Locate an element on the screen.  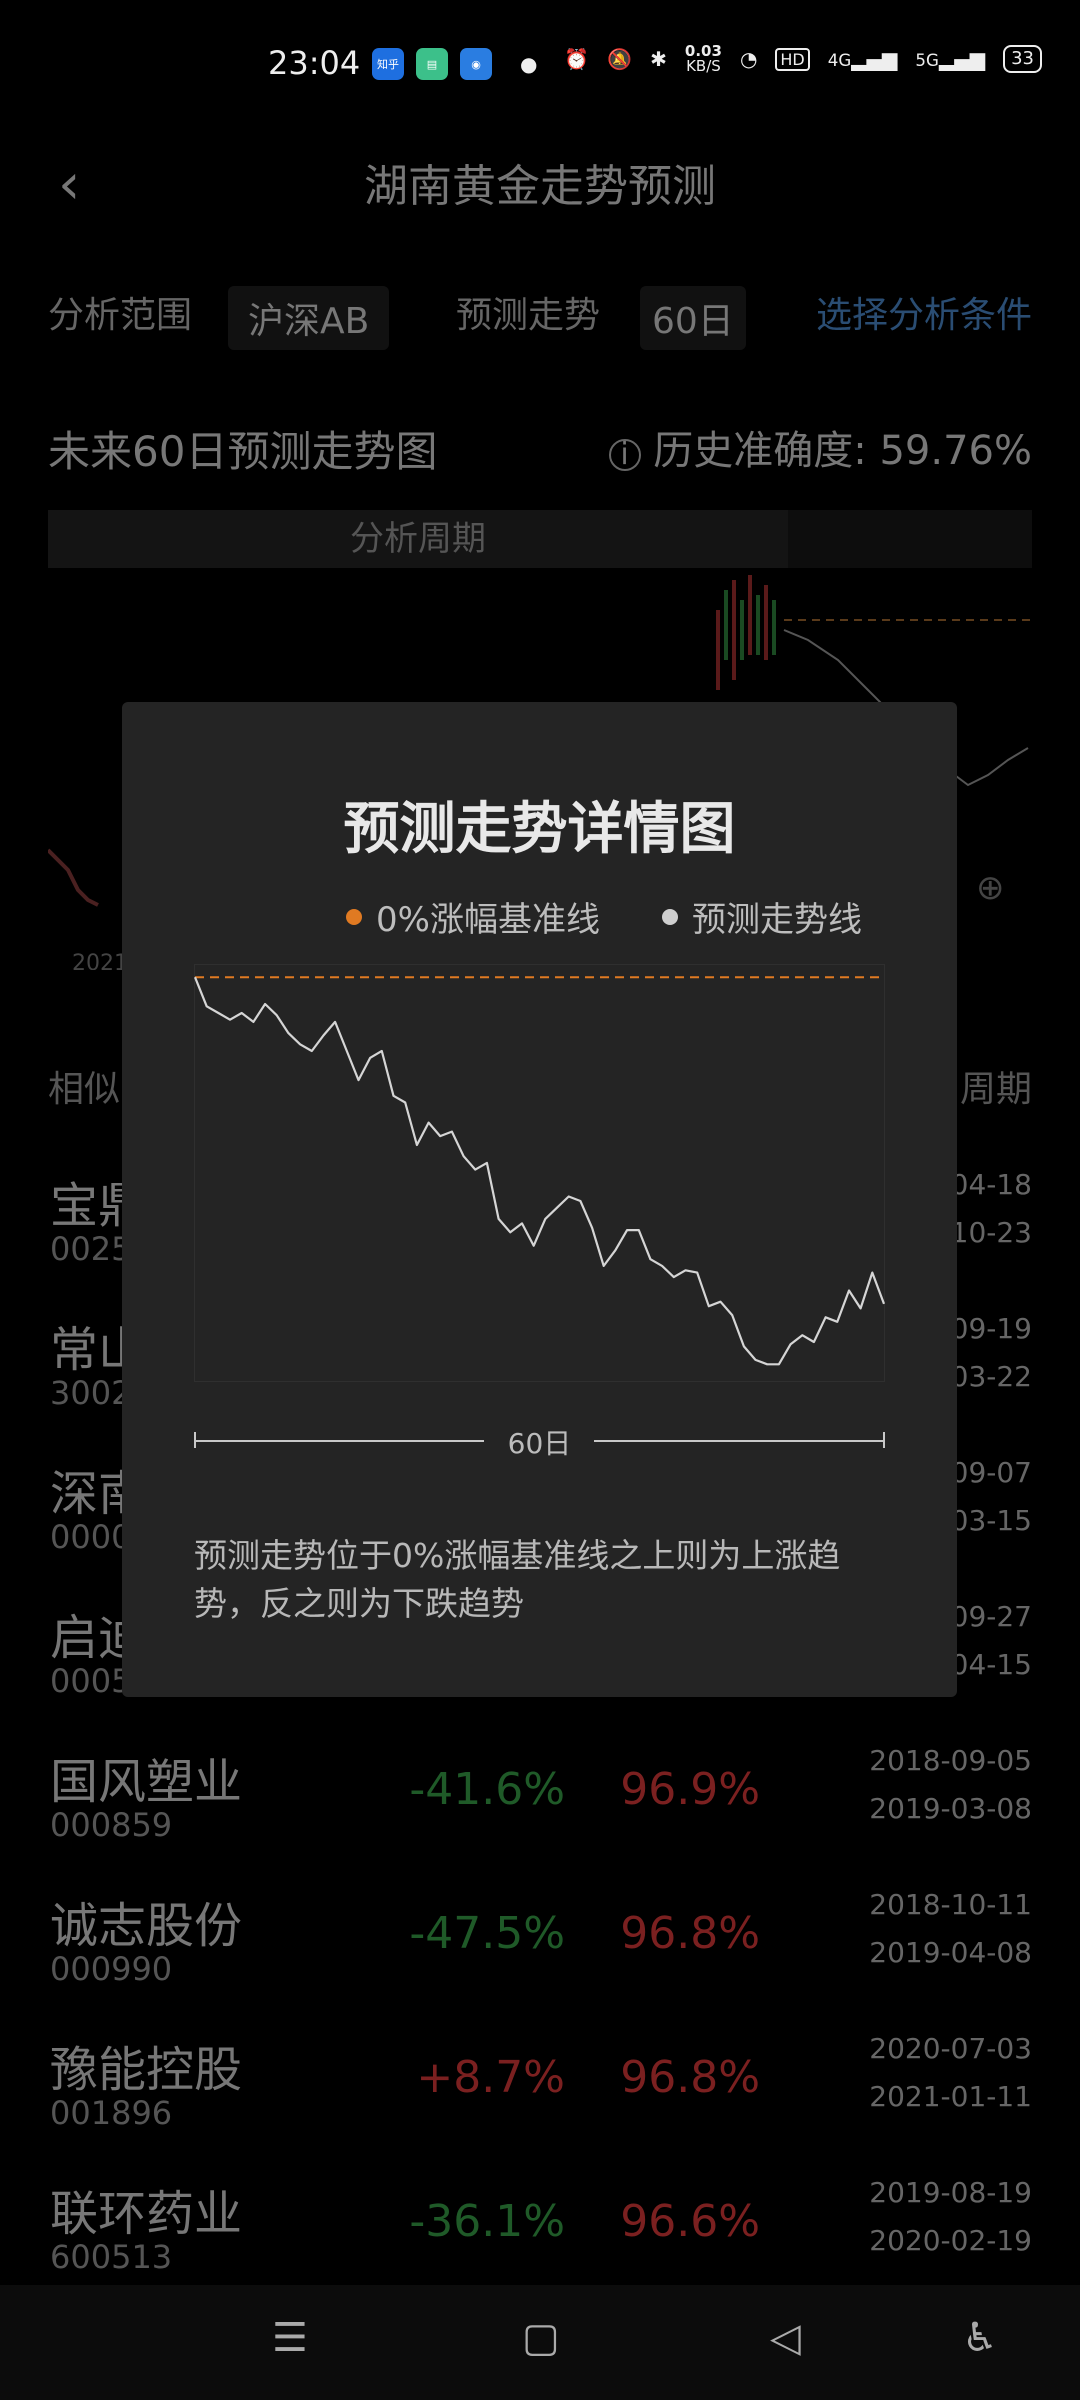
date-end: 03-15 is located at coordinates (991, 1520).